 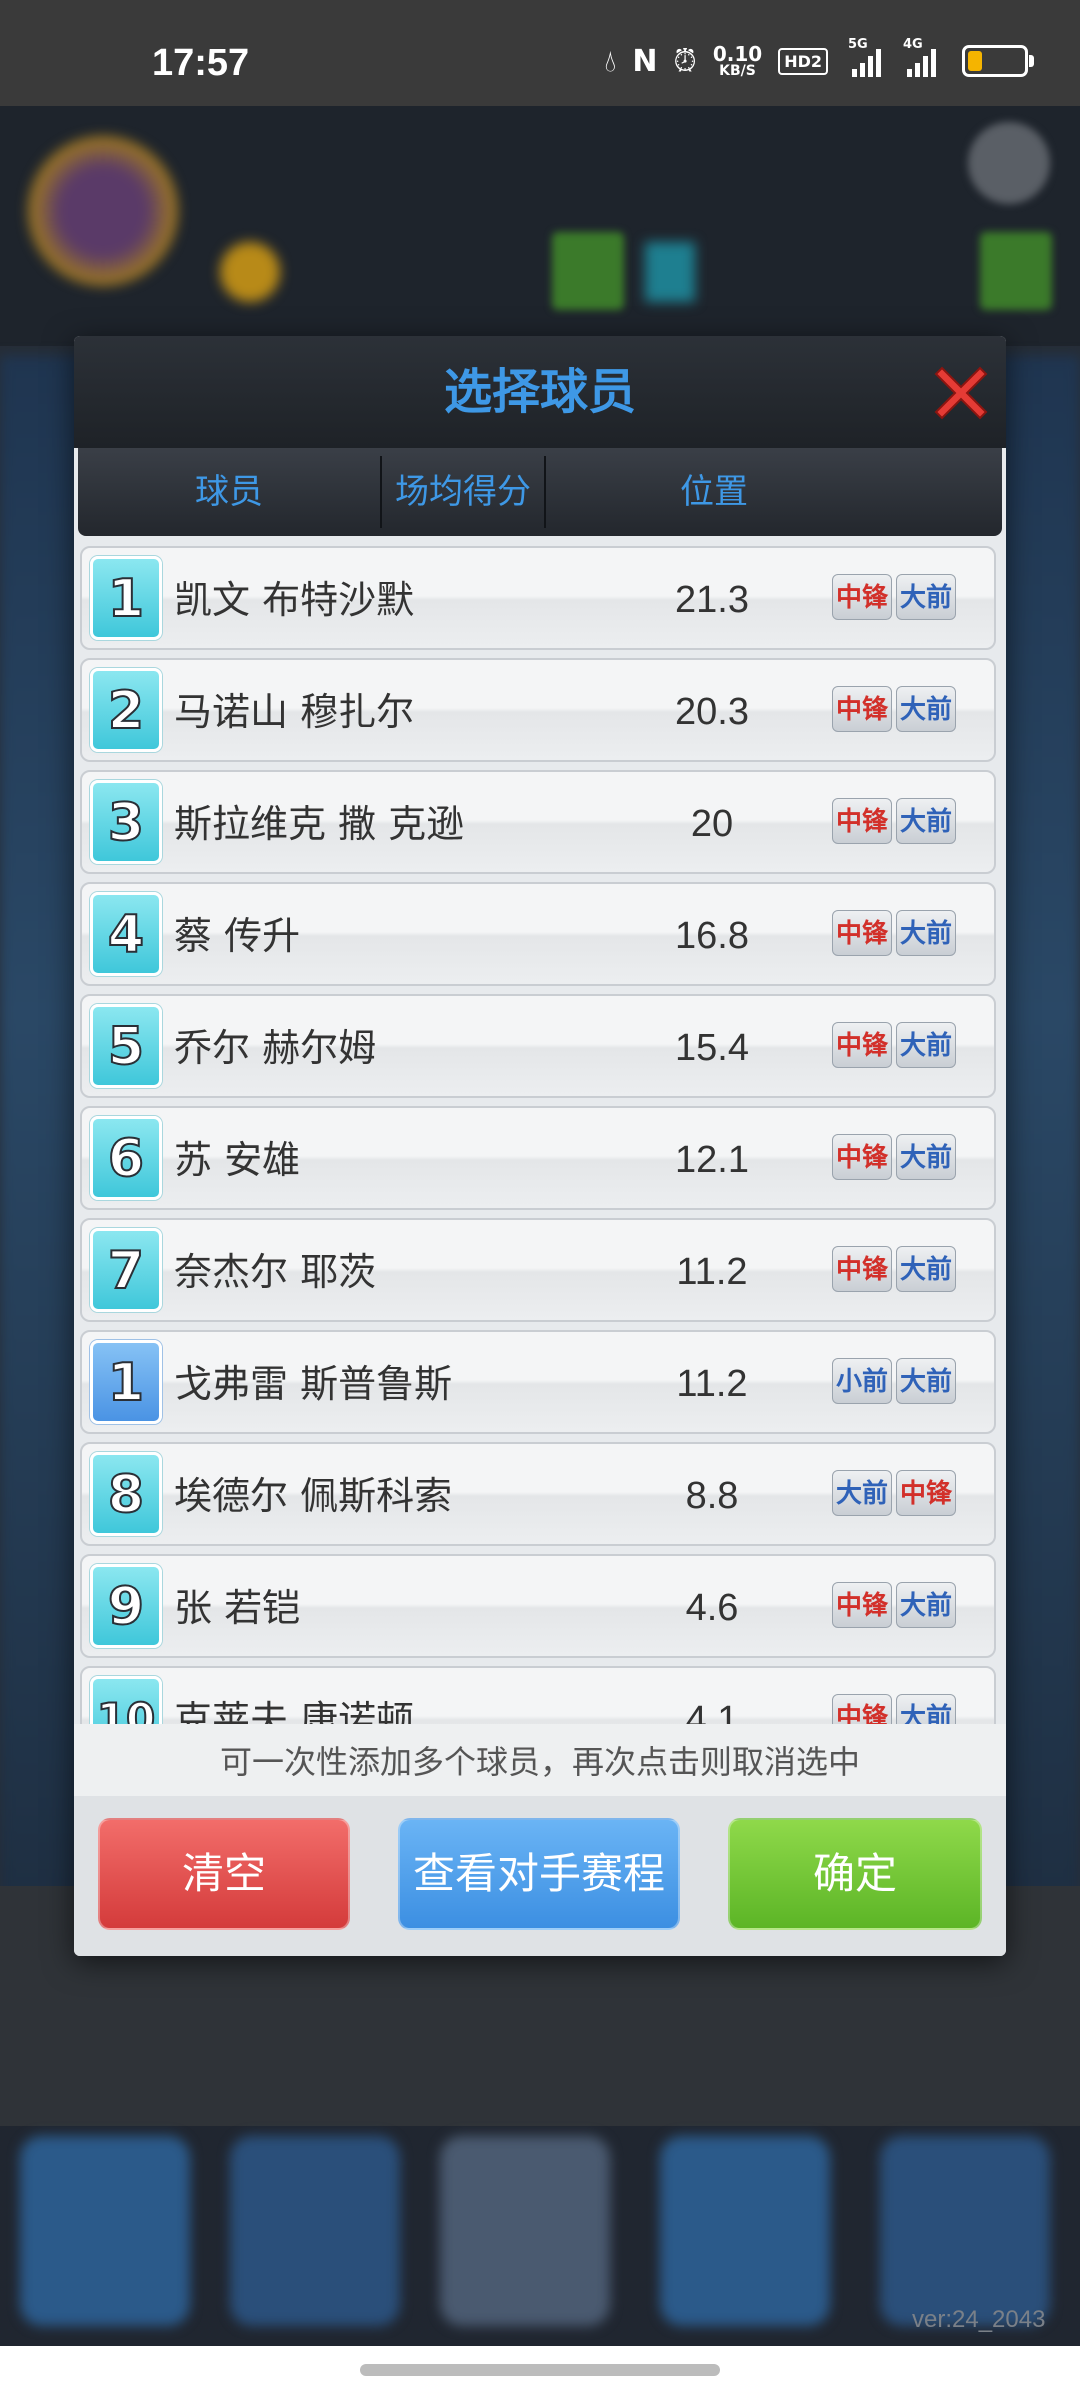 I want to click on position-tags: 小前 大前, so click(x=894, y=1381).